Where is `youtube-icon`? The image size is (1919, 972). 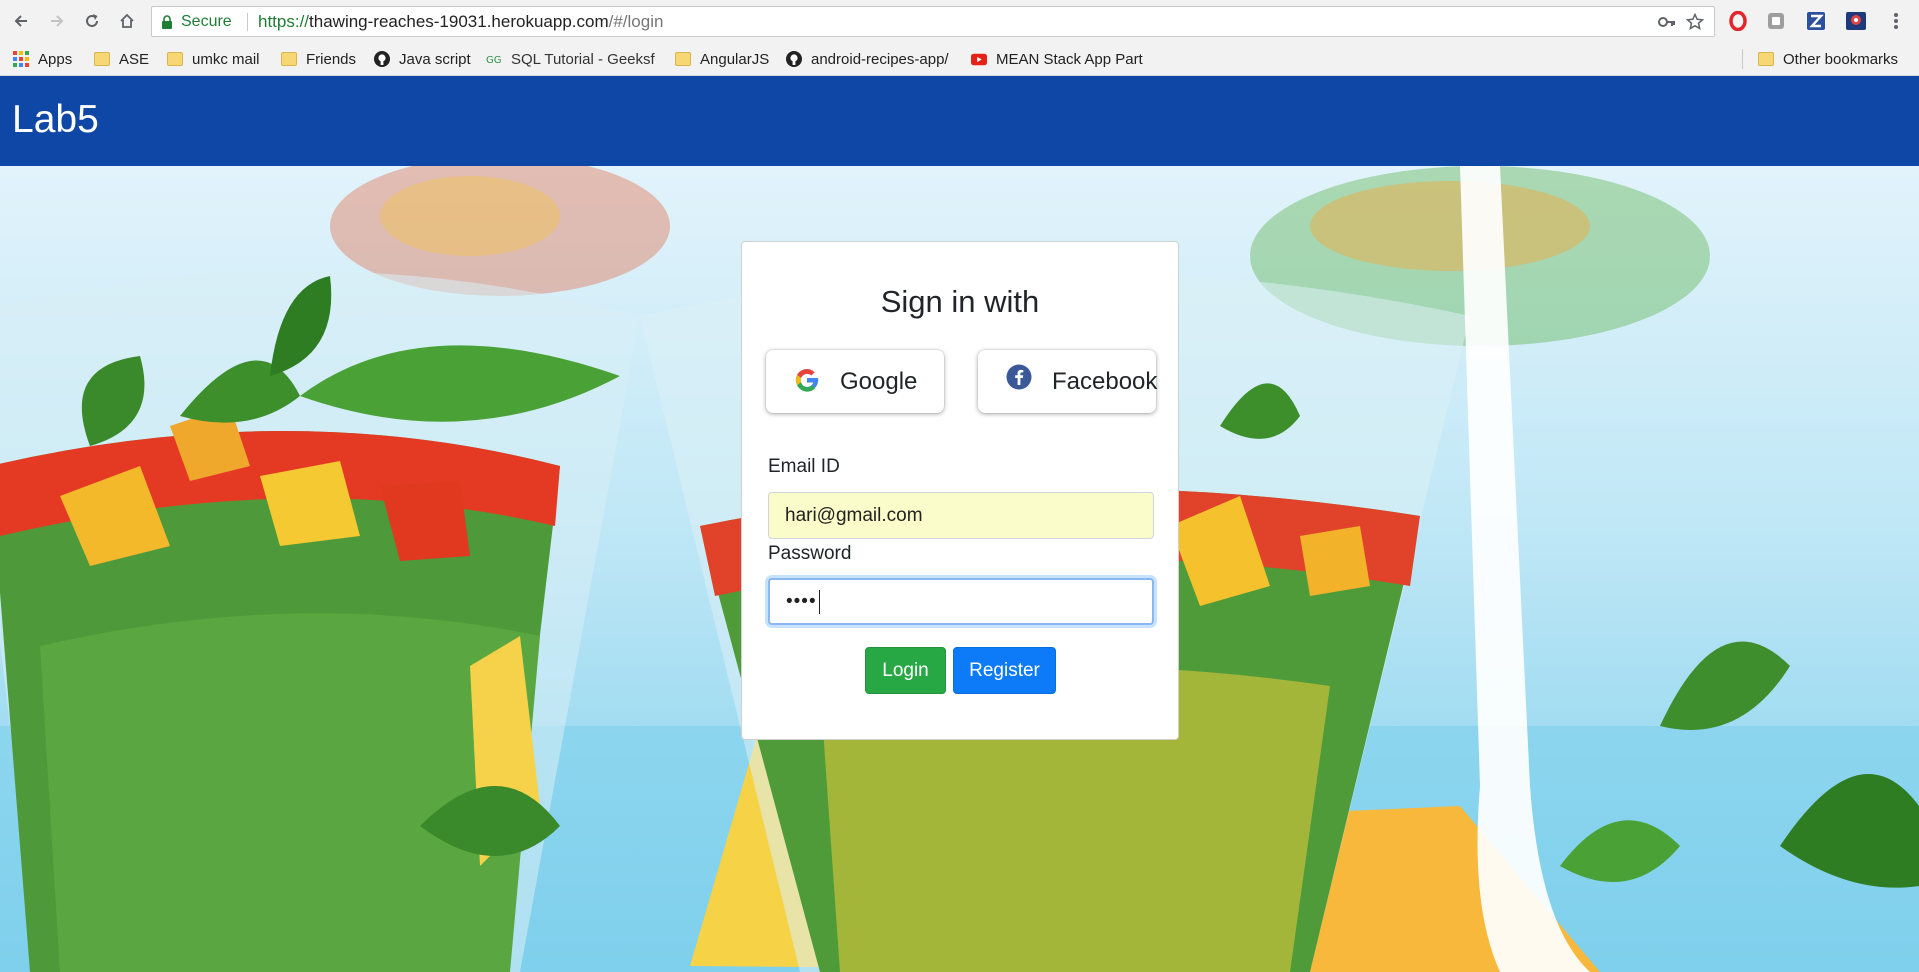 youtube-icon is located at coordinates (979, 59).